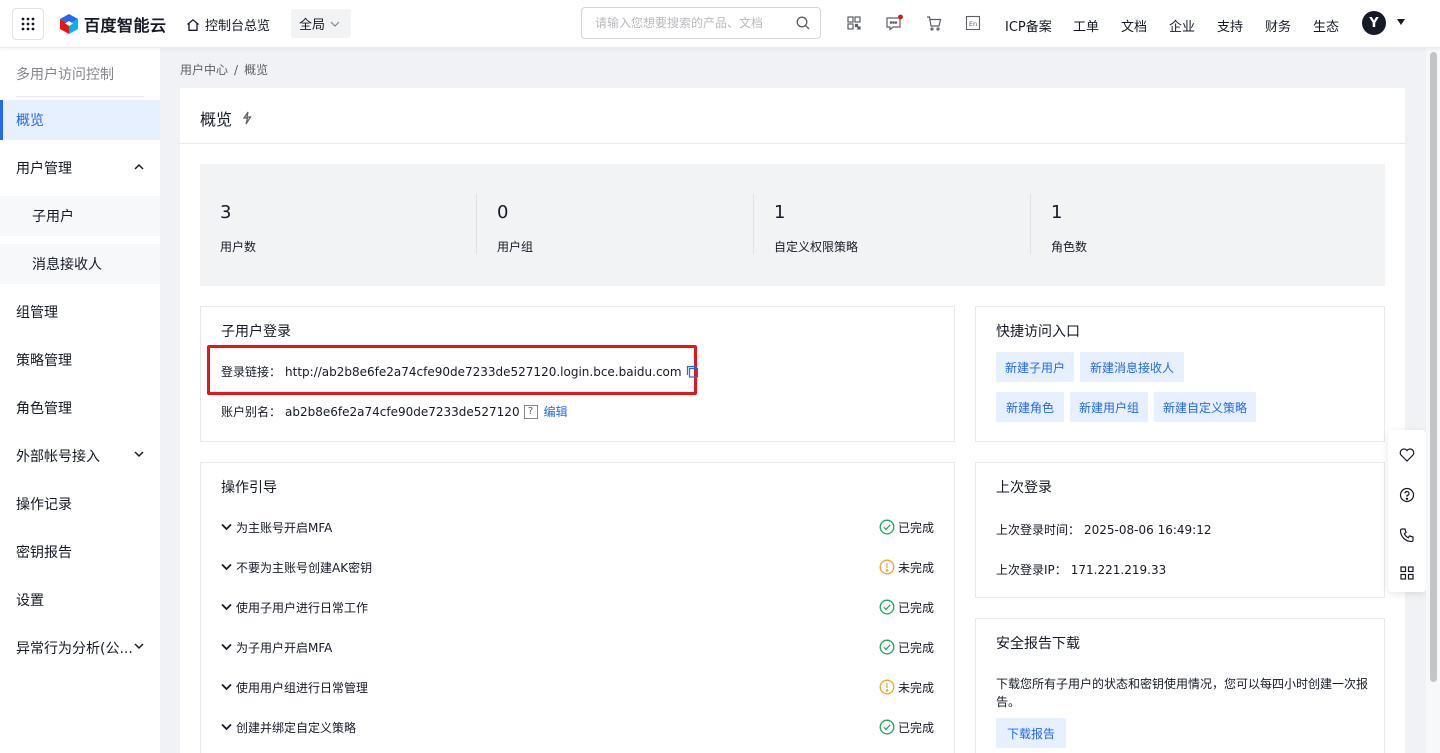 The width and height of the screenshot is (1440, 753). I want to click on guide-row: 使用用户组进行日常管理 未完成, so click(578, 687).